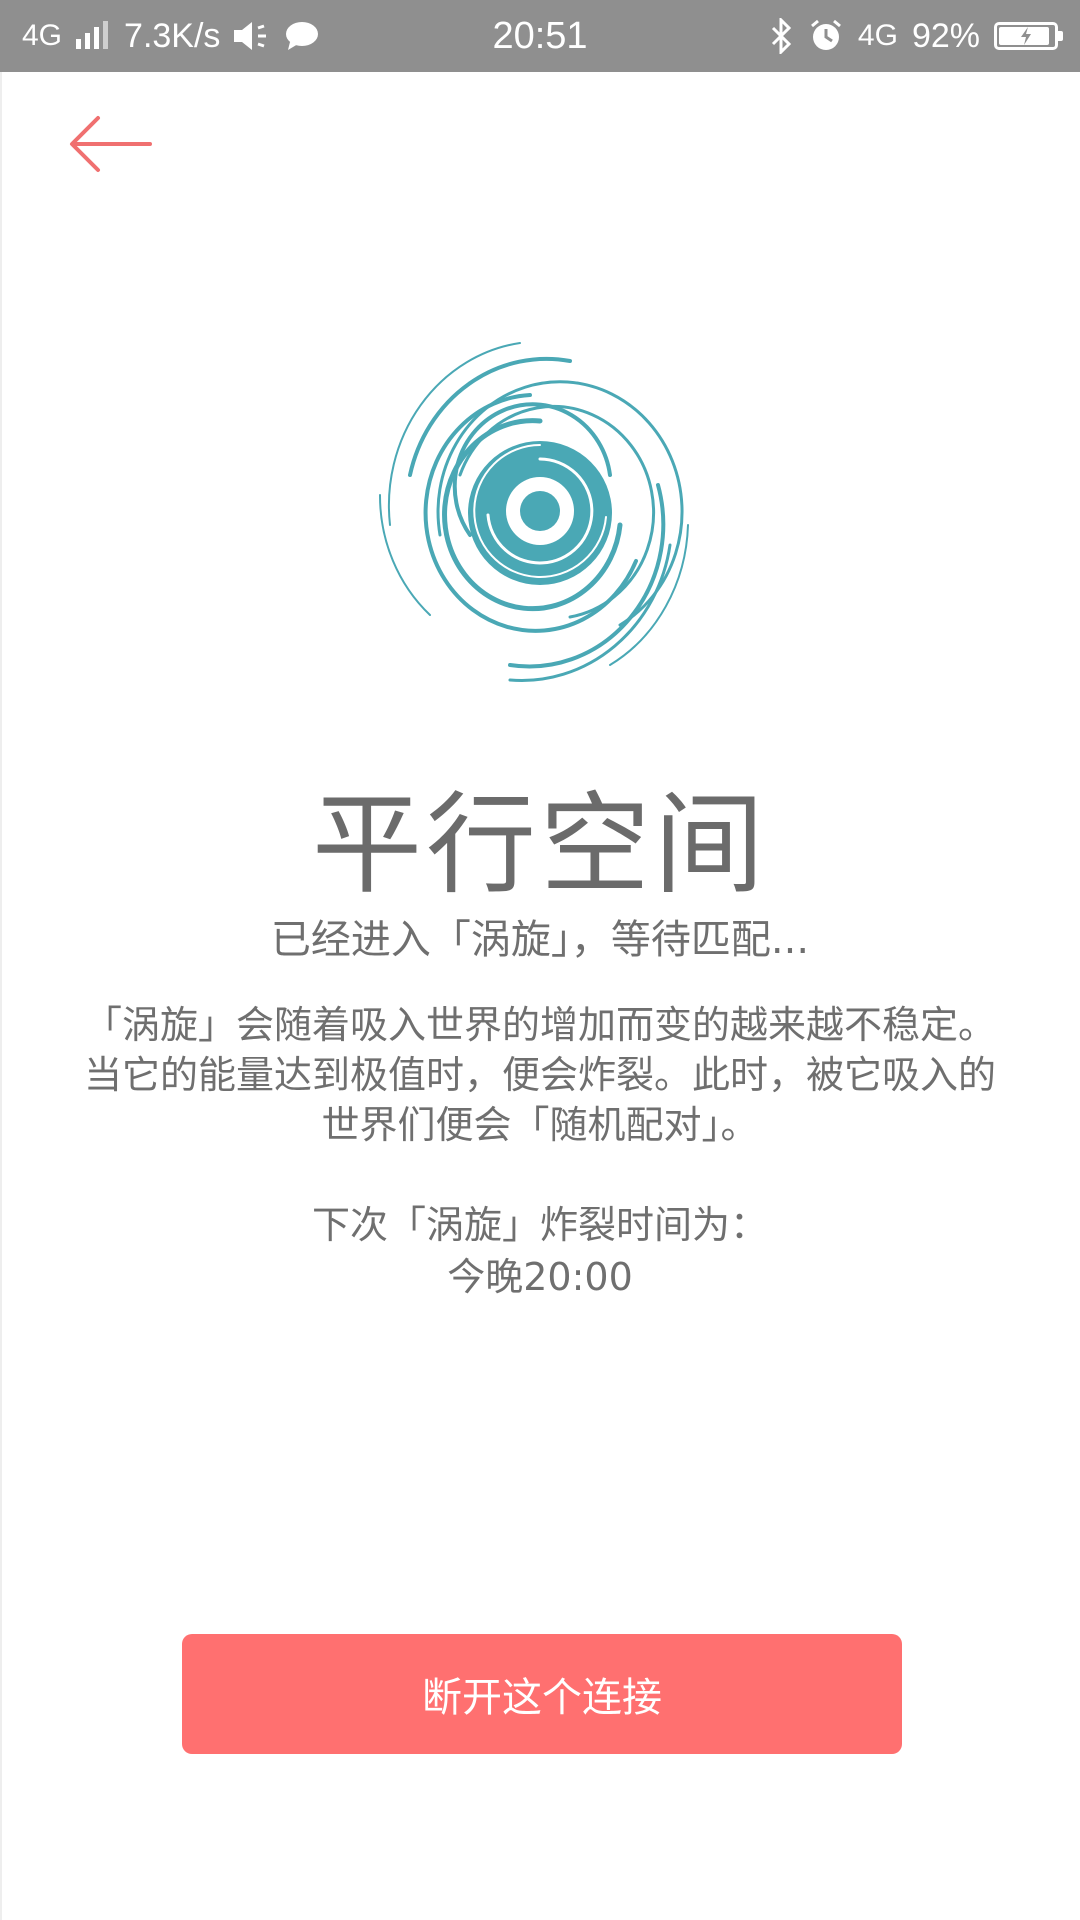 The width and height of the screenshot is (1080, 1920). I want to click on page-title: 平行空间, so click(540, 845).